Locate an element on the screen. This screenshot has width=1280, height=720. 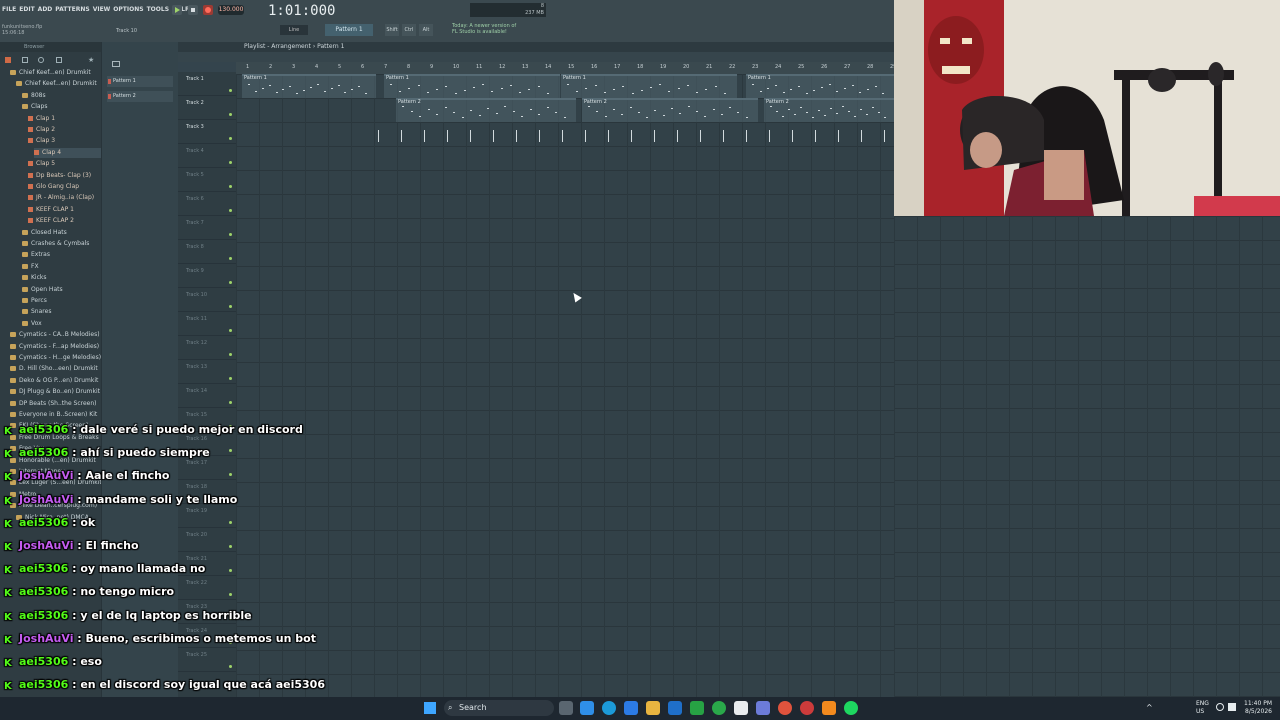
picker-pattern-1: Pattern 1 is located at coordinates (140, 81).